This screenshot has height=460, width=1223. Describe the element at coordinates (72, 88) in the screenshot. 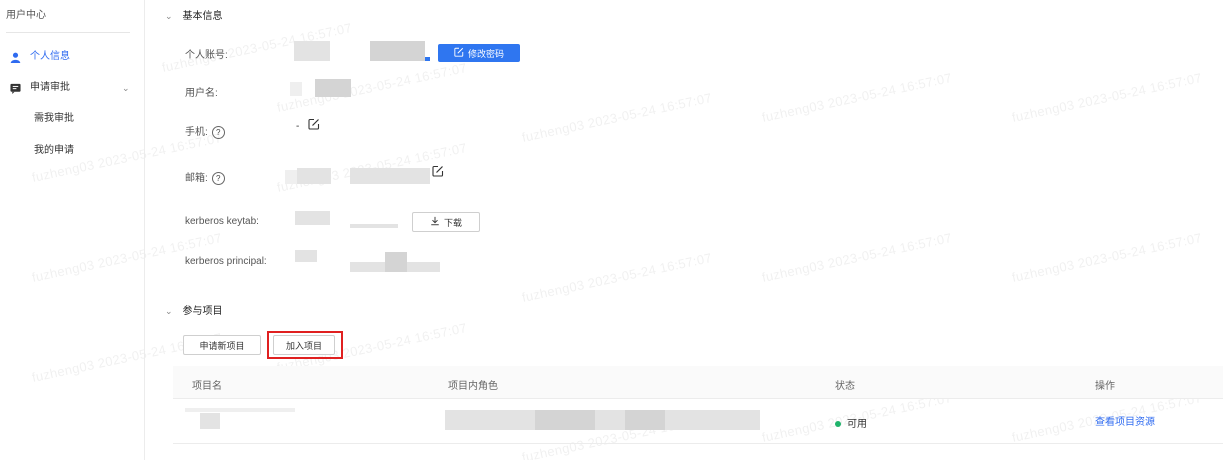

I see `sidebar-item-approval: 申请审批 ⌄` at that location.